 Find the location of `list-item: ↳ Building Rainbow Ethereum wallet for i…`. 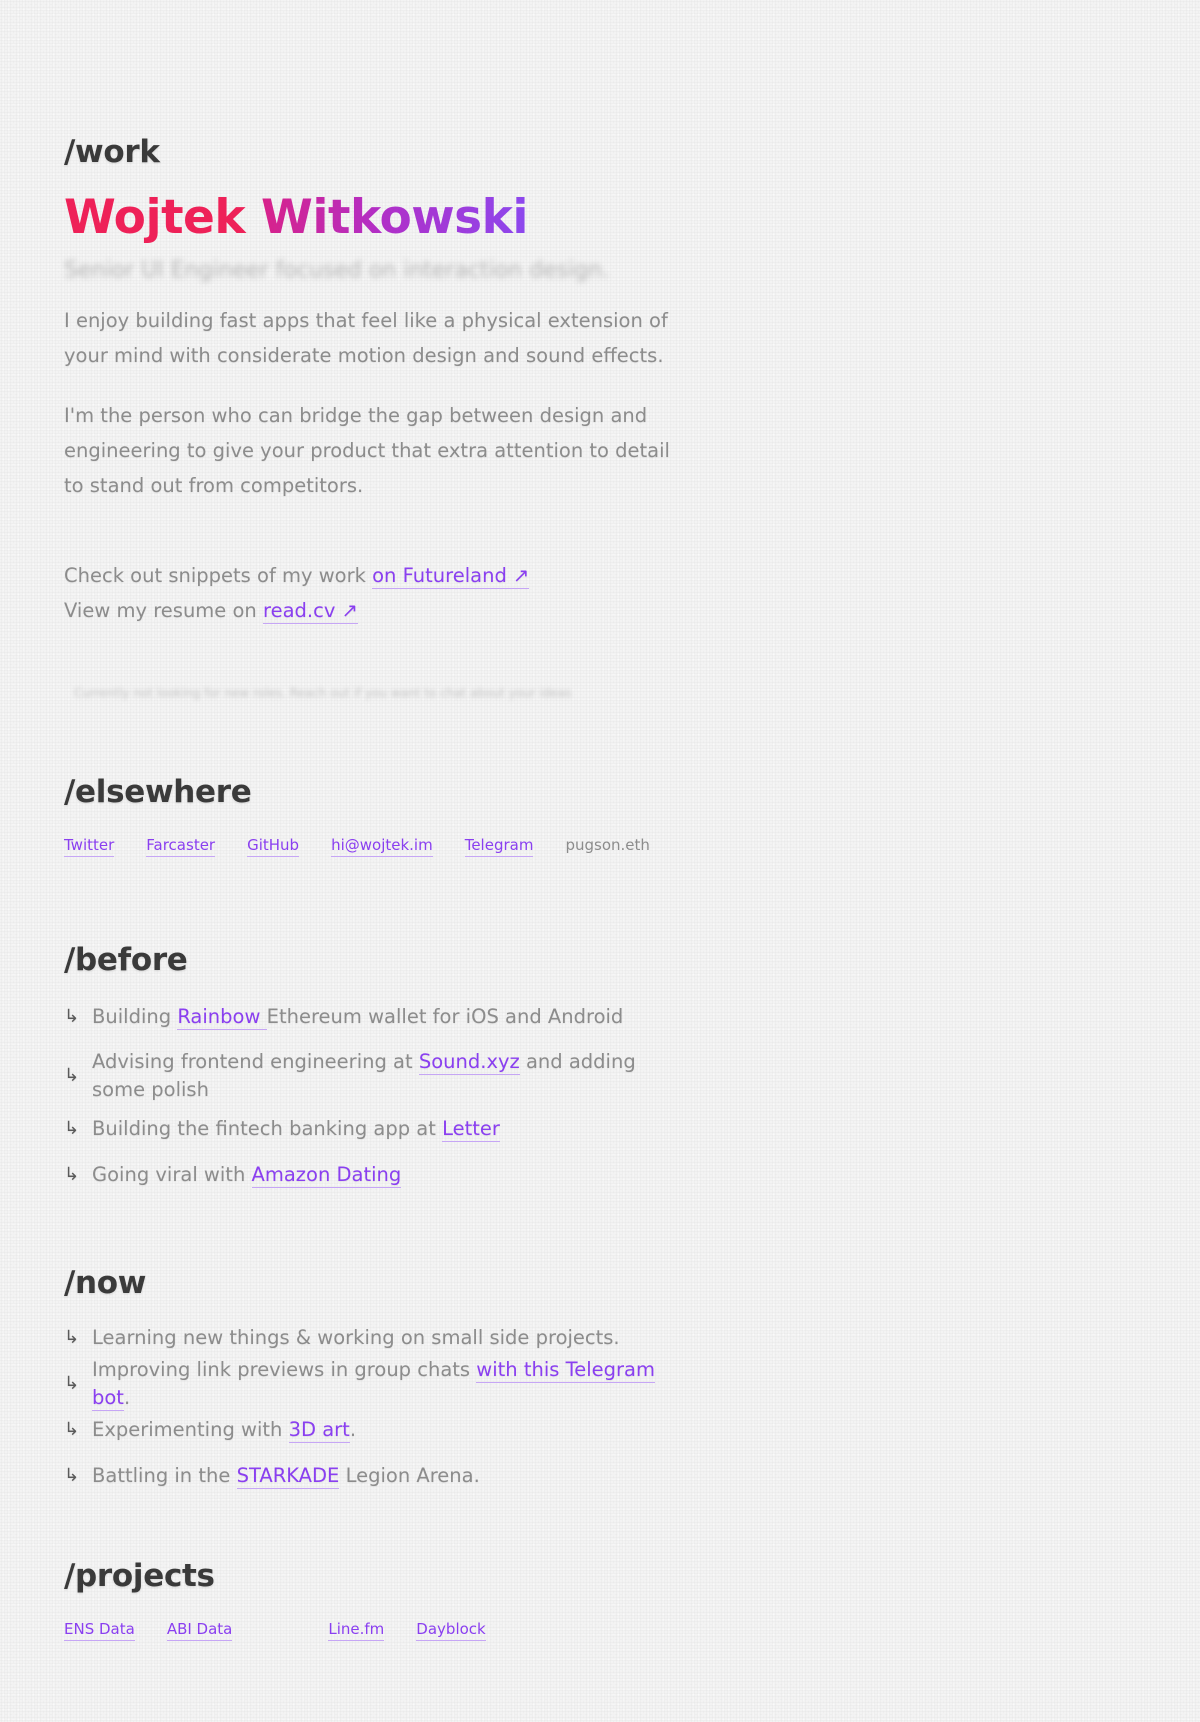

list-item: ↳ Building Rainbow Ethereum wallet for i… is located at coordinates (374, 1017).